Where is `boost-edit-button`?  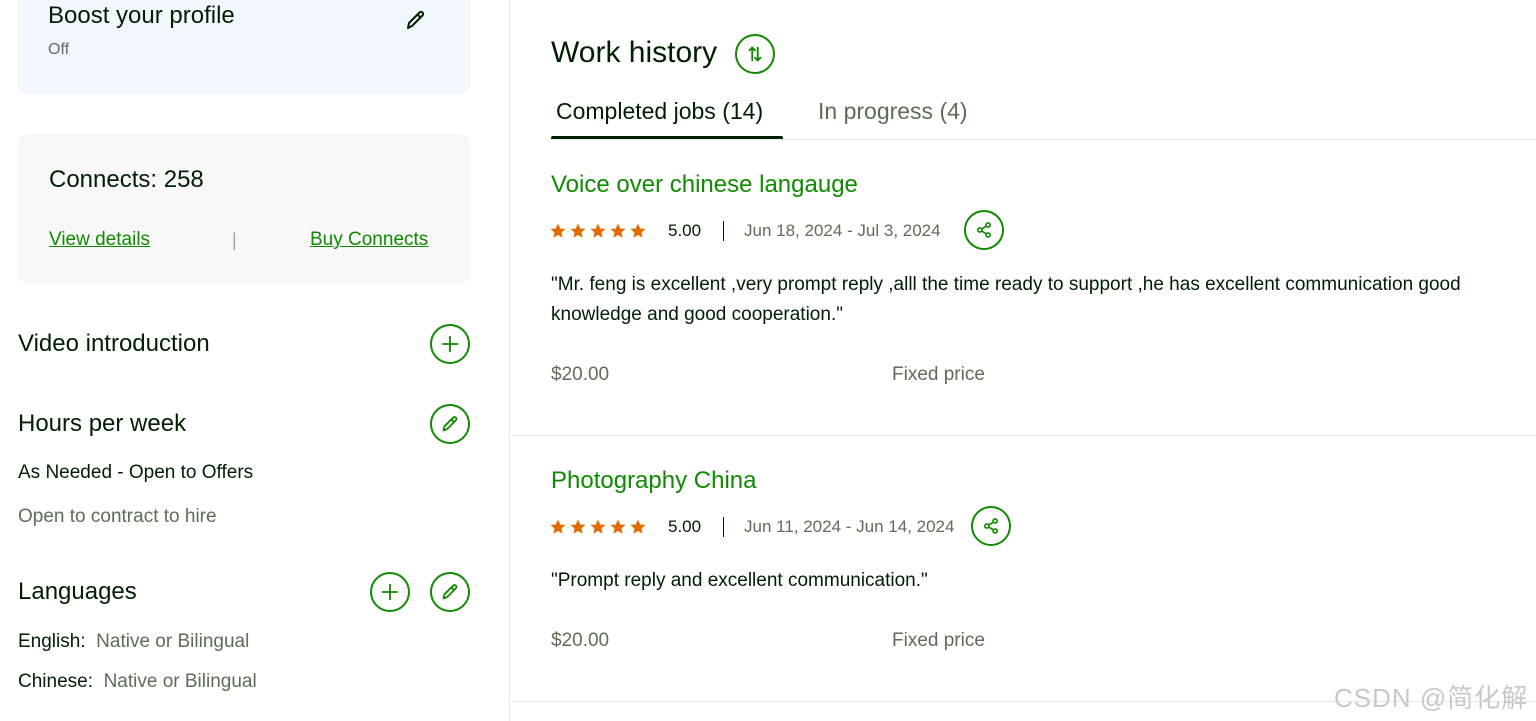 boost-edit-button is located at coordinates (418, 22).